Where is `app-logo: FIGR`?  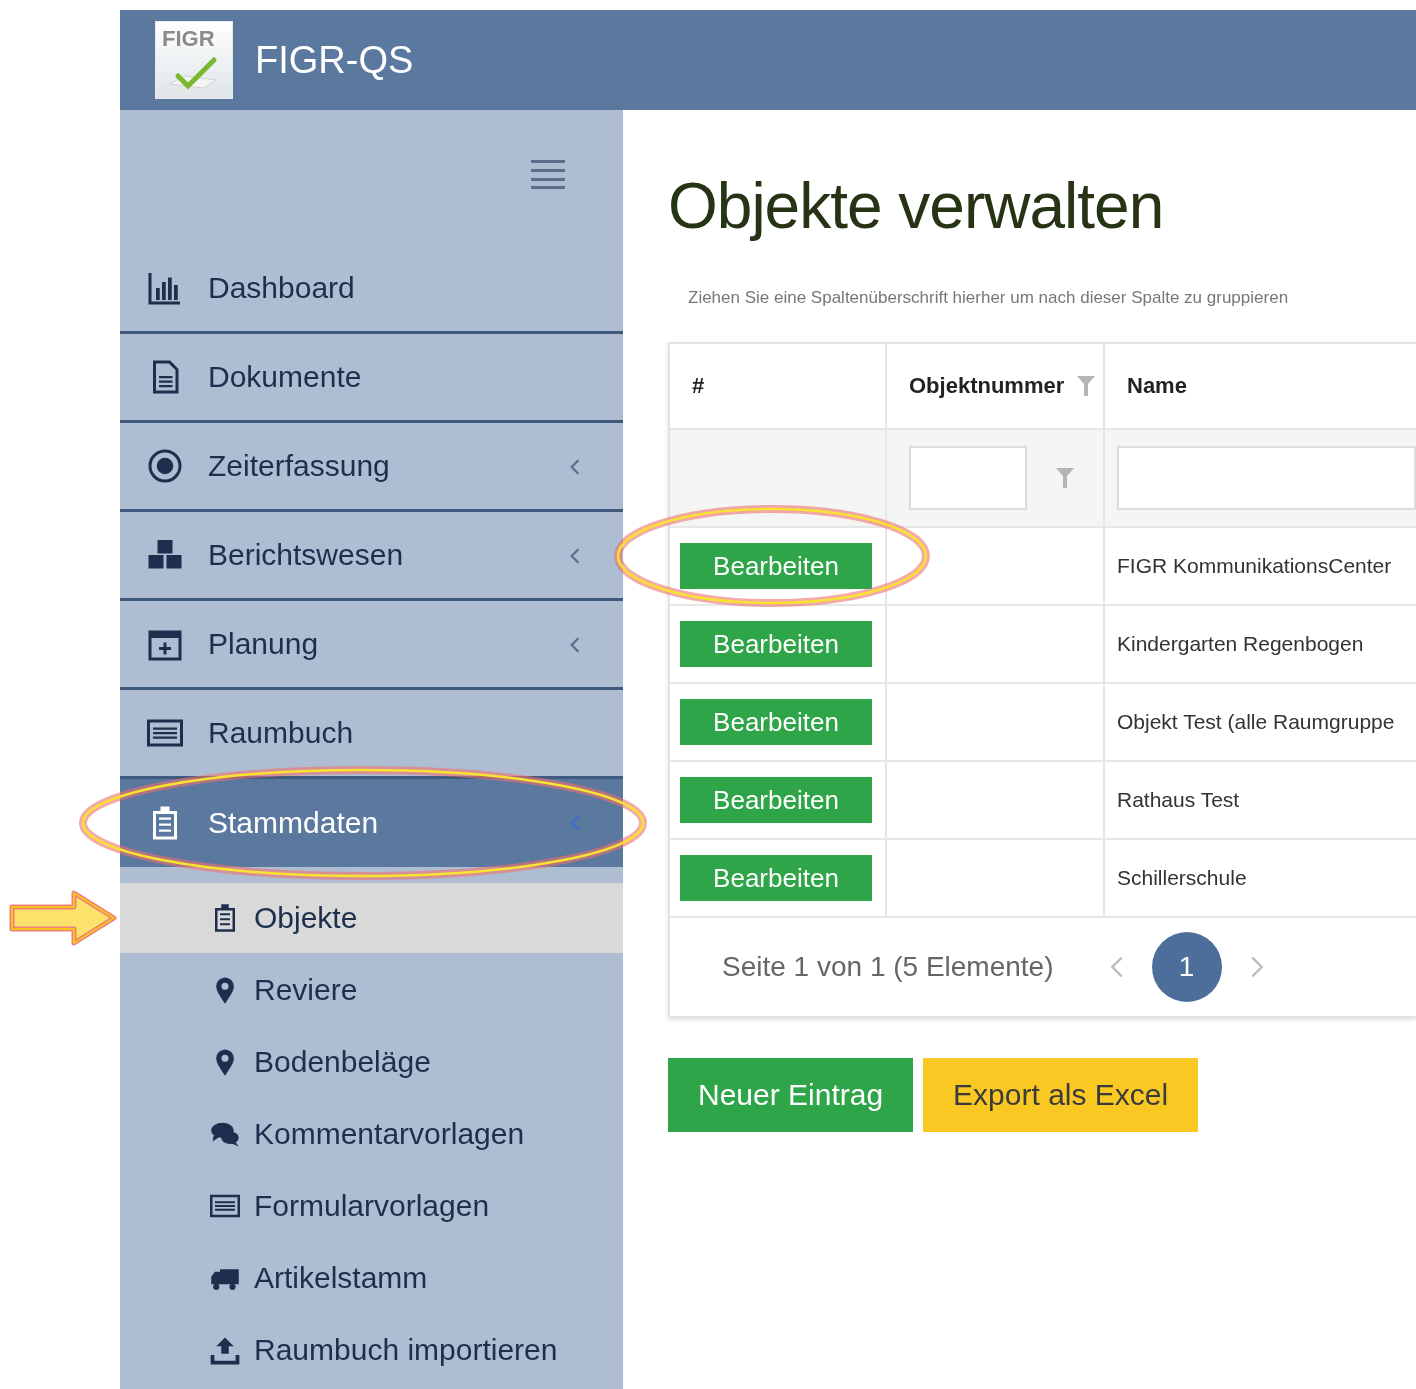
app-logo: FIGR is located at coordinates (194, 60).